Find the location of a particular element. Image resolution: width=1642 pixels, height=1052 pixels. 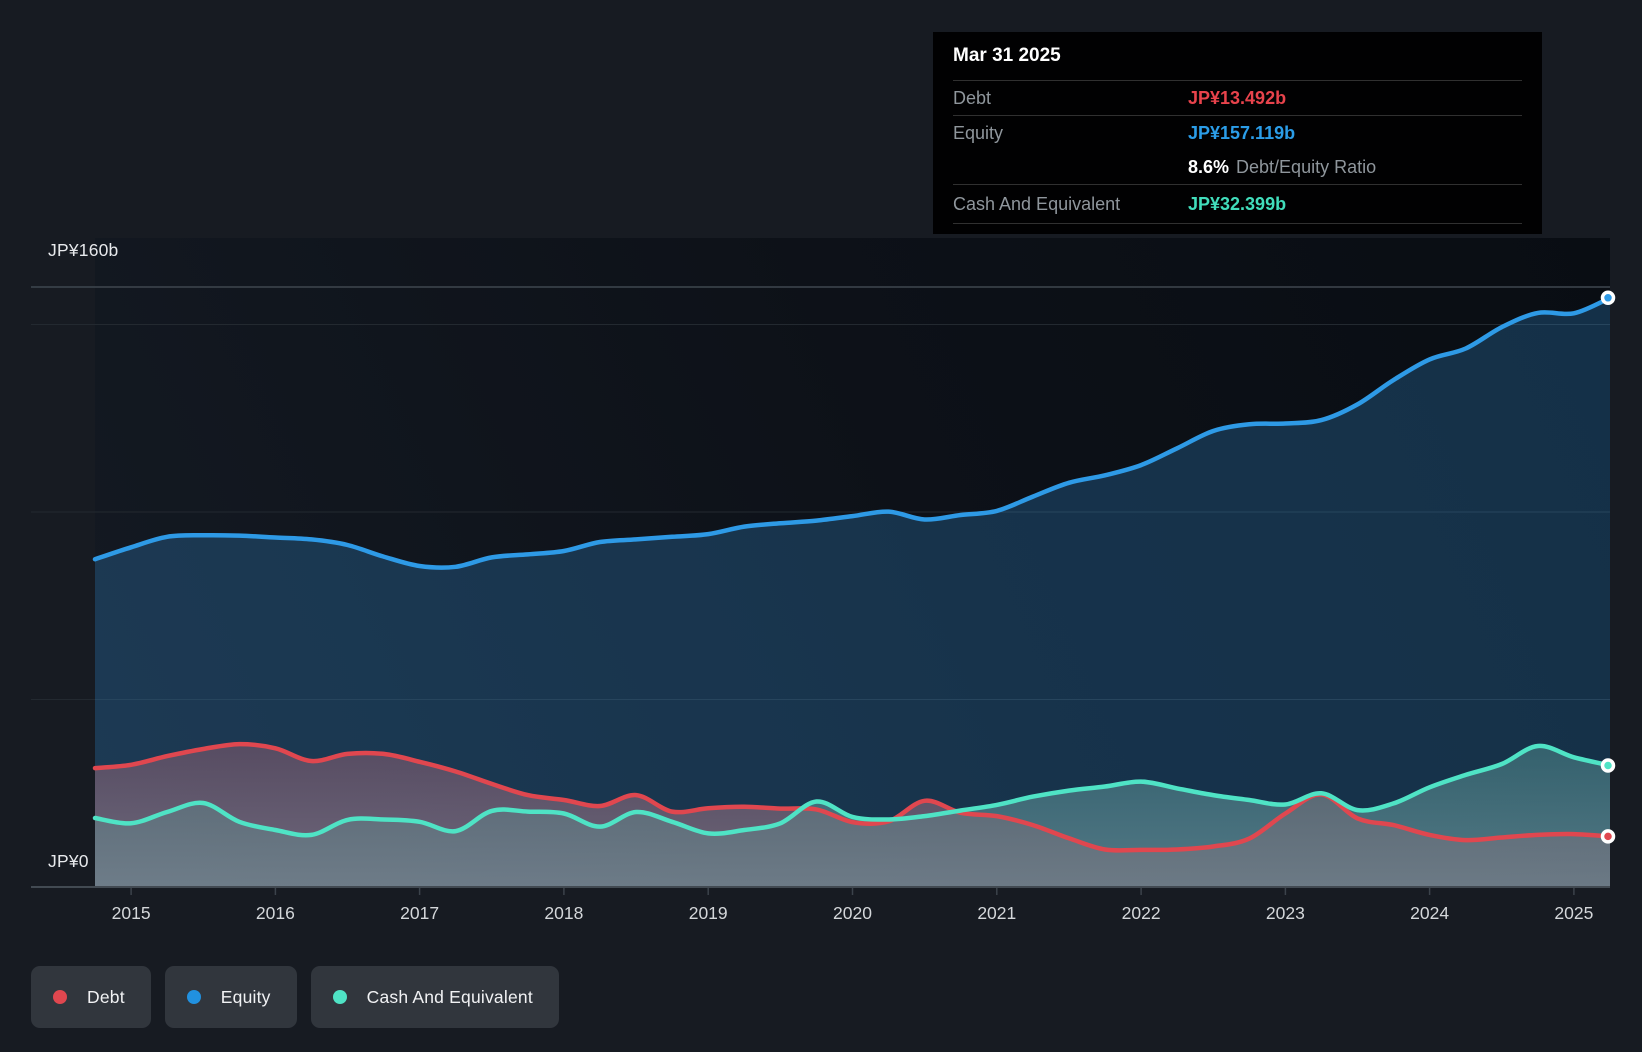

x-tick-label: 2018 is located at coordinates (563, 913).